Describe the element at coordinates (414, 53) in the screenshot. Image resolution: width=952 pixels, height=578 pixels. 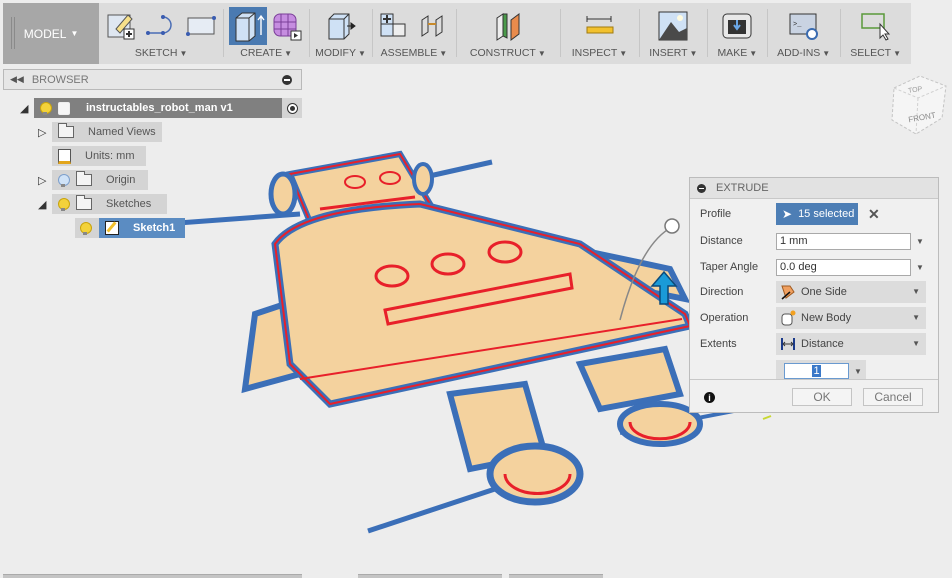
I see `assemble-menu: ASSEMBLE ▼` at that location.